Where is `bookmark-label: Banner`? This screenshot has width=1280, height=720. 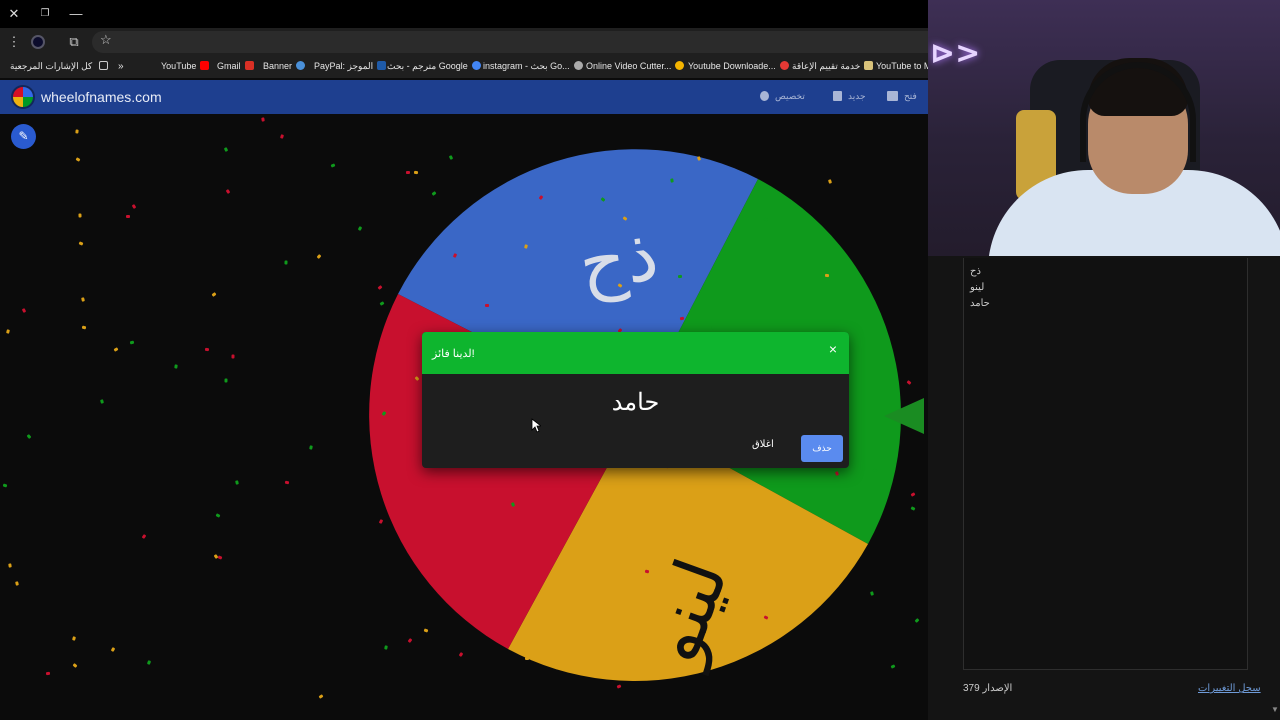
bookmark-label: Banner is located at coordinates (278, 66).